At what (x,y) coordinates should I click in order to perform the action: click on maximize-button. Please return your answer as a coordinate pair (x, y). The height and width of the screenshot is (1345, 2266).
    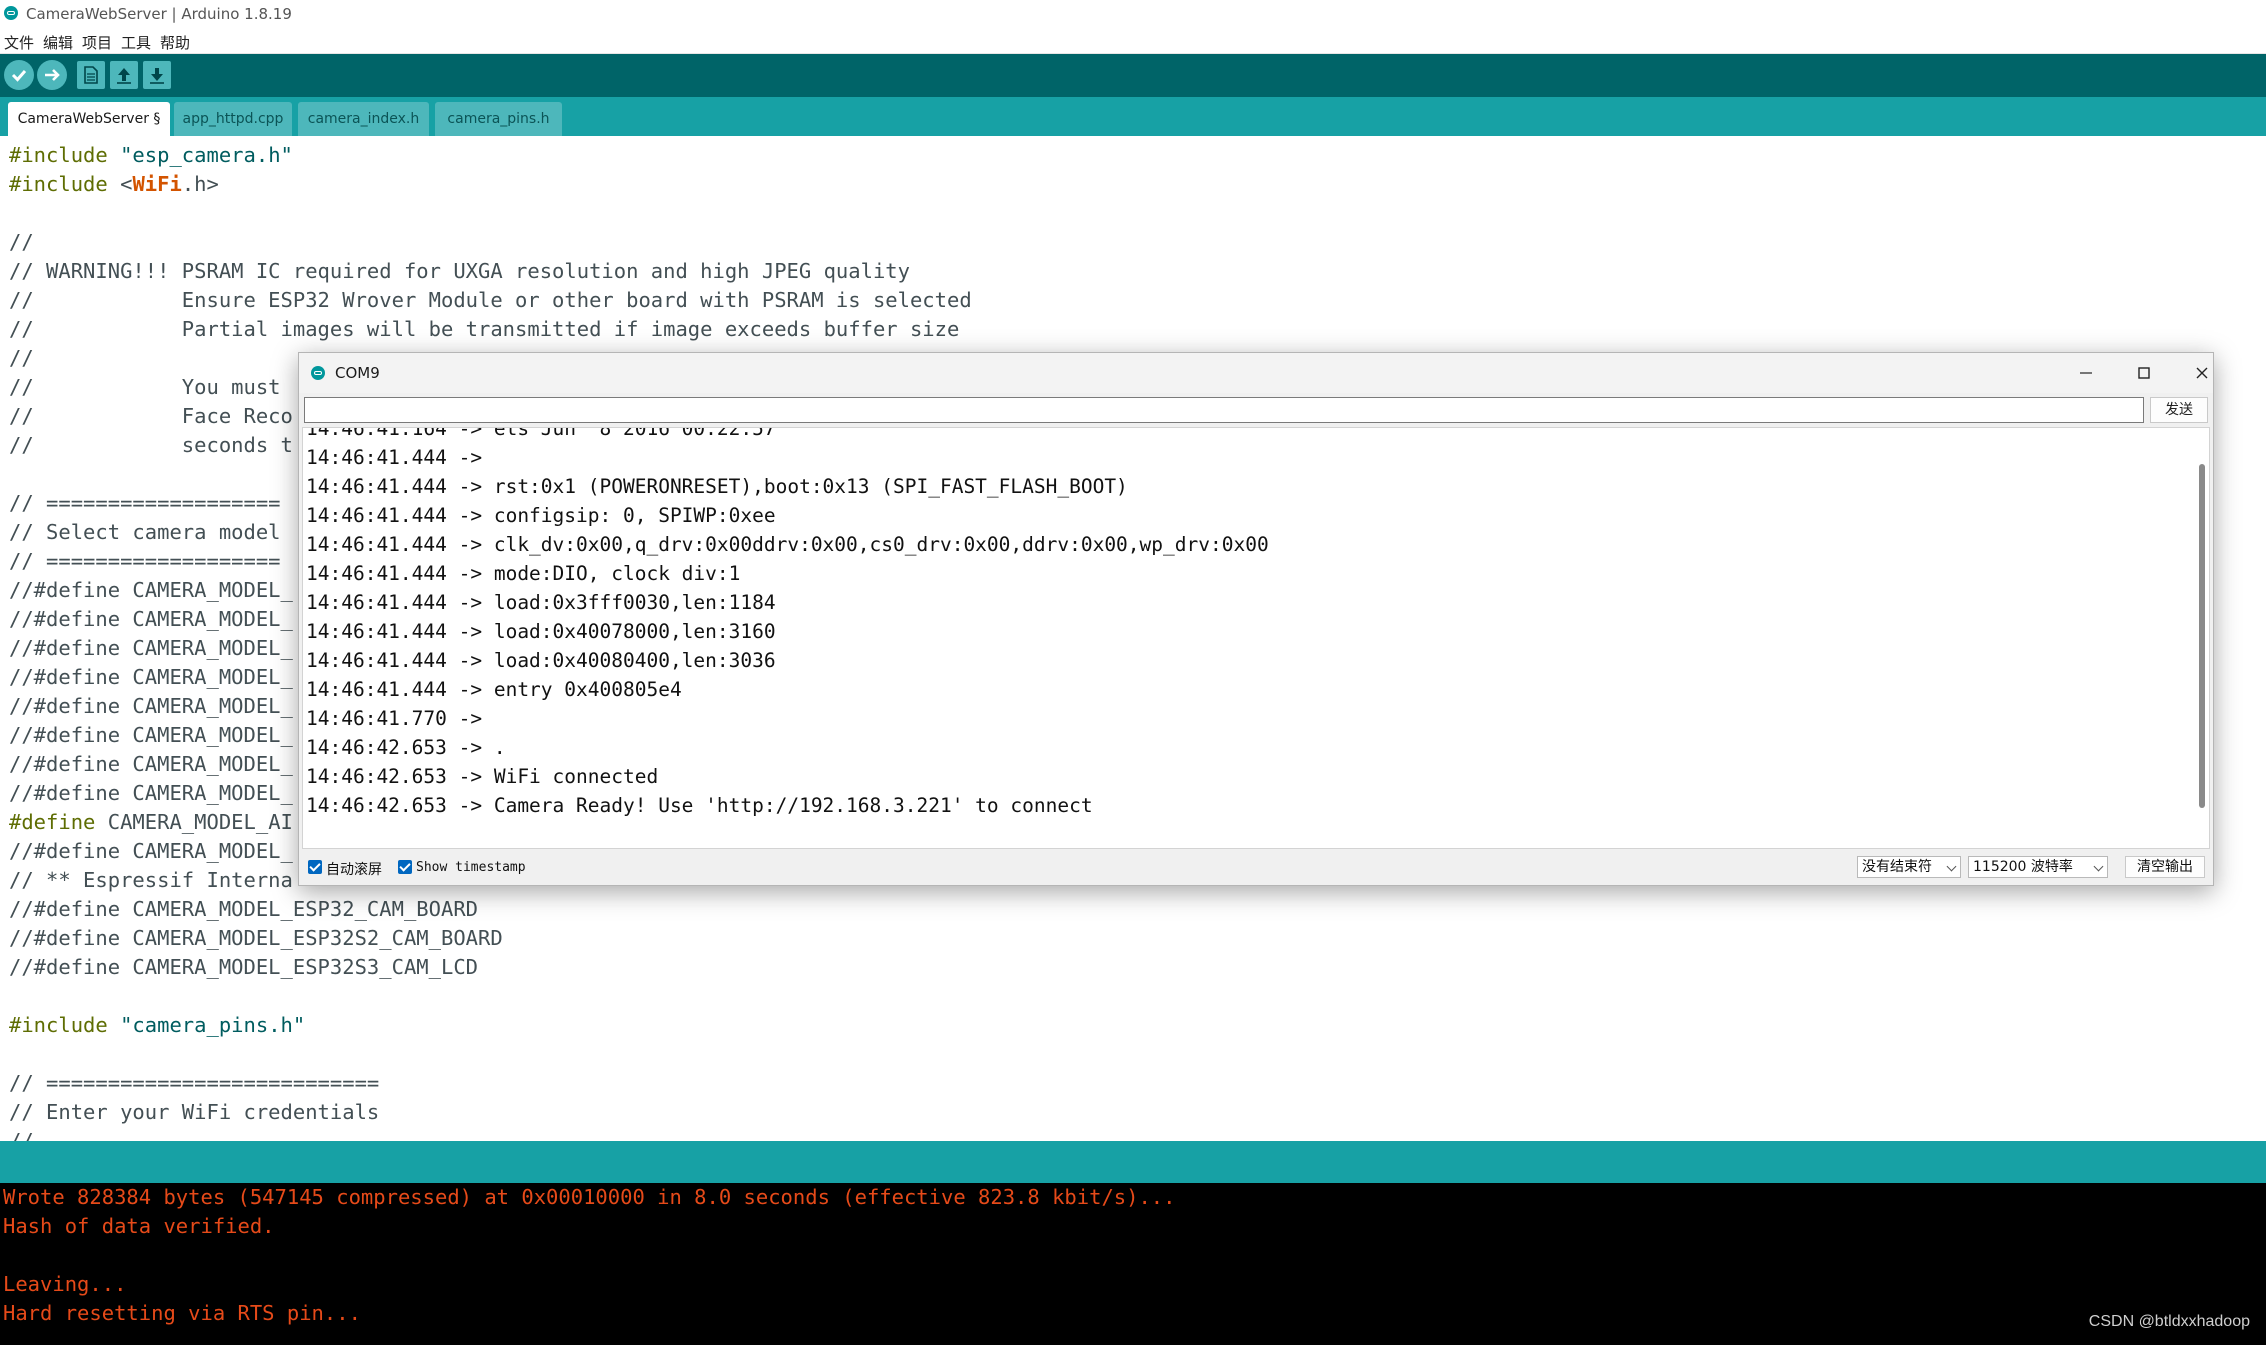
    Looking at the image, I should click on (2144, 373).